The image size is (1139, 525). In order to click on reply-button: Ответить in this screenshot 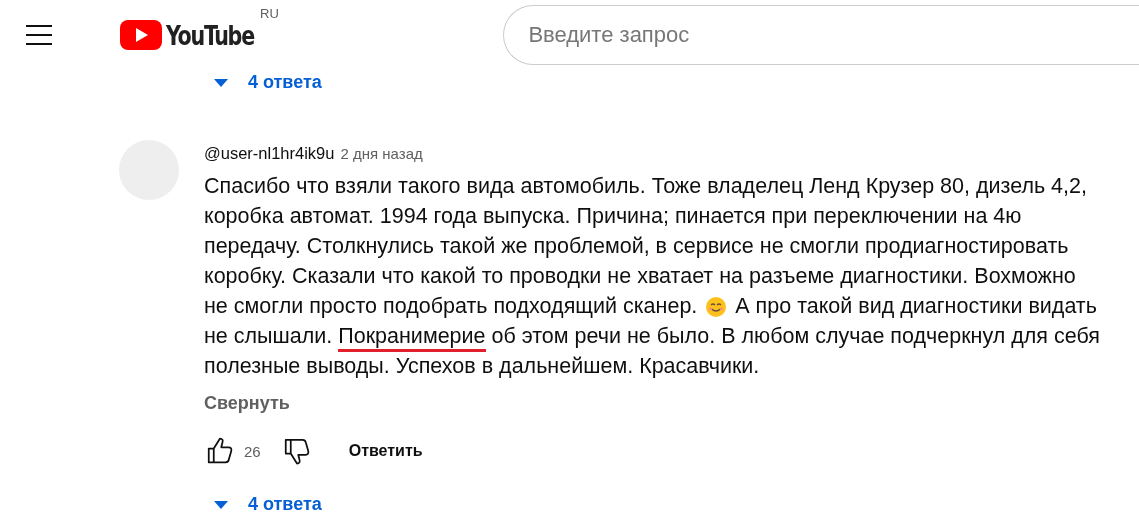, I will do `click(385, 451)`.